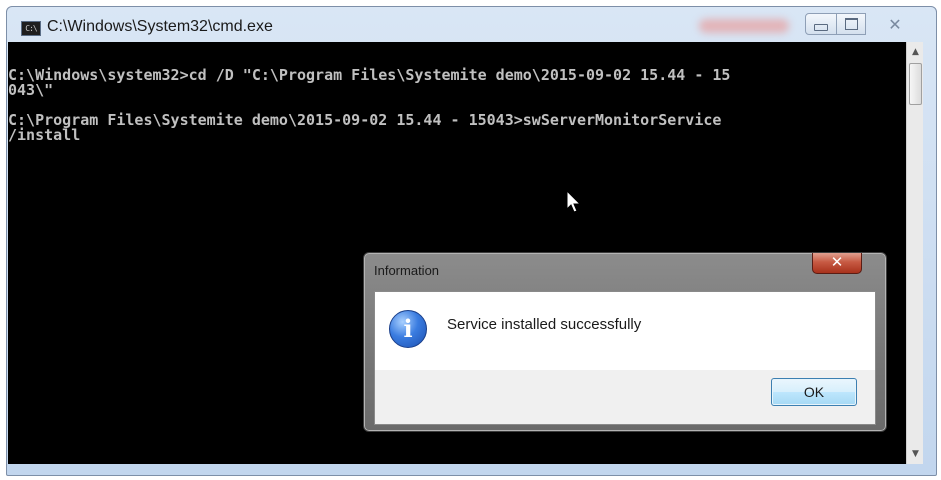  What do you see at coordinates (160, 26) in the screenshot?
I see `window-title: C:\Windows\System32\cmd.exe` at bounding box center [160, 26].